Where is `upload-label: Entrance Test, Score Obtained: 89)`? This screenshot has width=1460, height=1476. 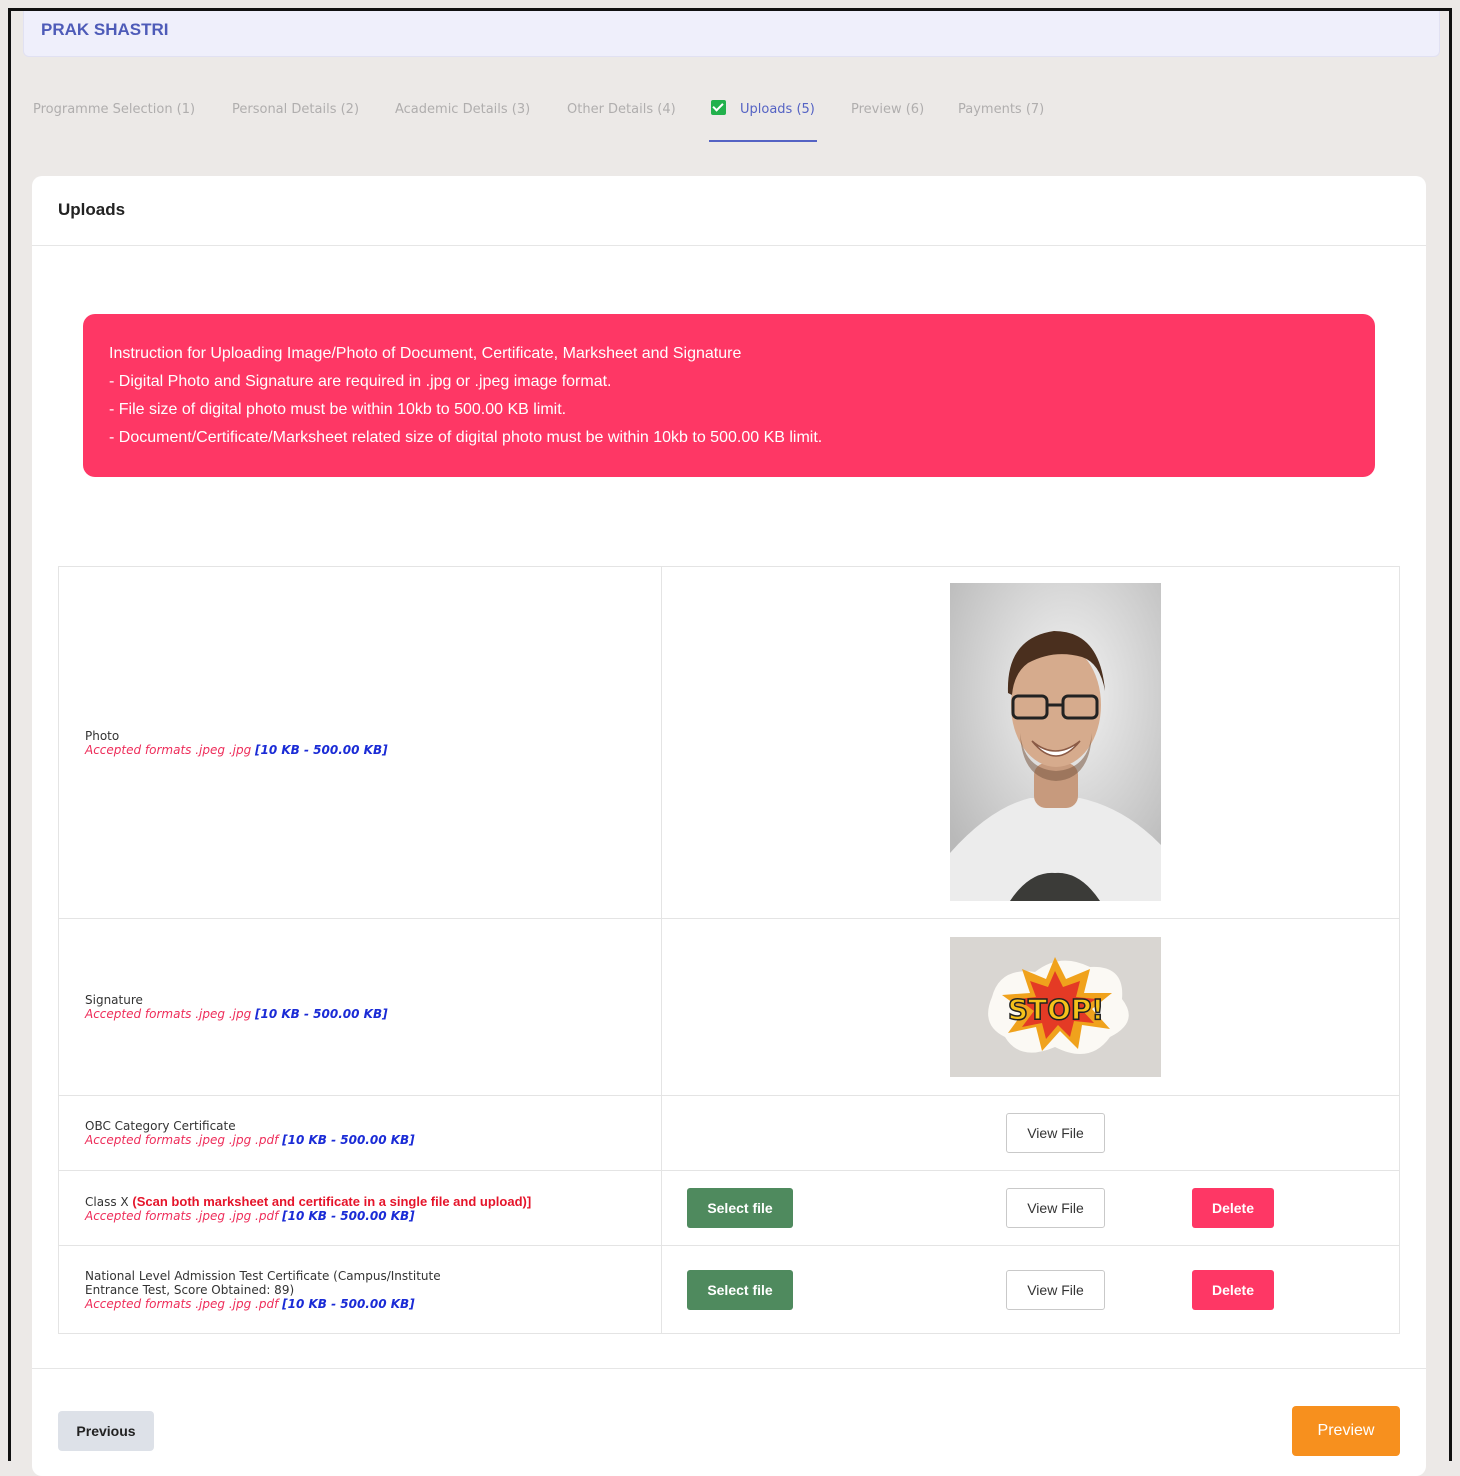
upload-label: Entrance Test, Score Obtained: 89) is located at coordinates (190, 1289).